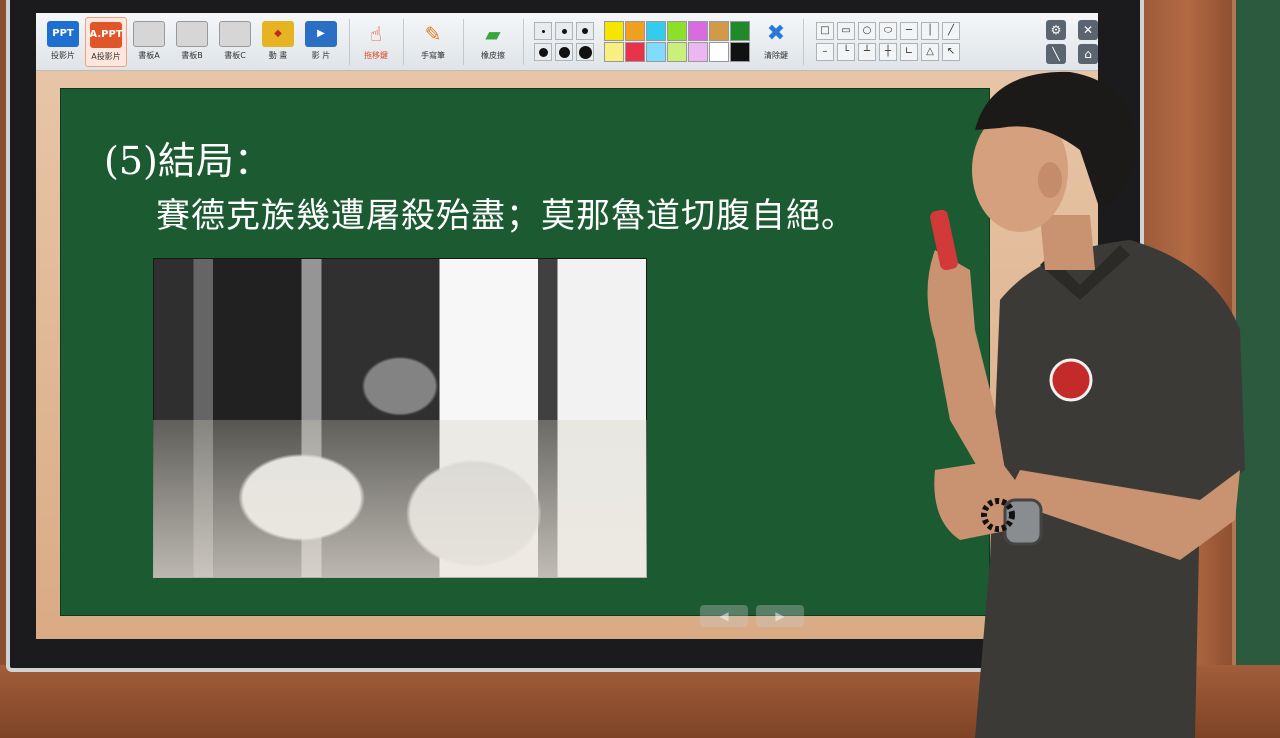  I want to click on rounded-rect-icon: ▭, so click(846, 31).